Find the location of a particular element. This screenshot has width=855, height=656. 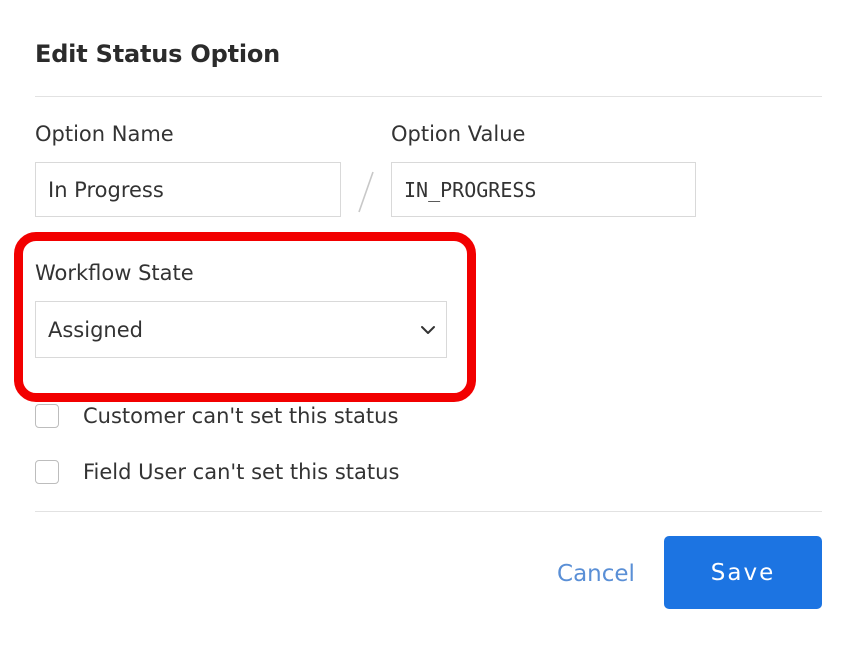

customer-cant-set-label: Customer can't set this status is located at coordinates (240, 416).